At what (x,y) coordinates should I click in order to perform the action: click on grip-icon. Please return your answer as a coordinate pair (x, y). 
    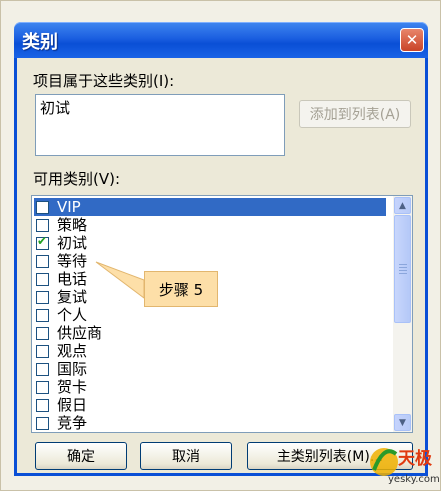
    Looking at the image, I should click on (403, 269).